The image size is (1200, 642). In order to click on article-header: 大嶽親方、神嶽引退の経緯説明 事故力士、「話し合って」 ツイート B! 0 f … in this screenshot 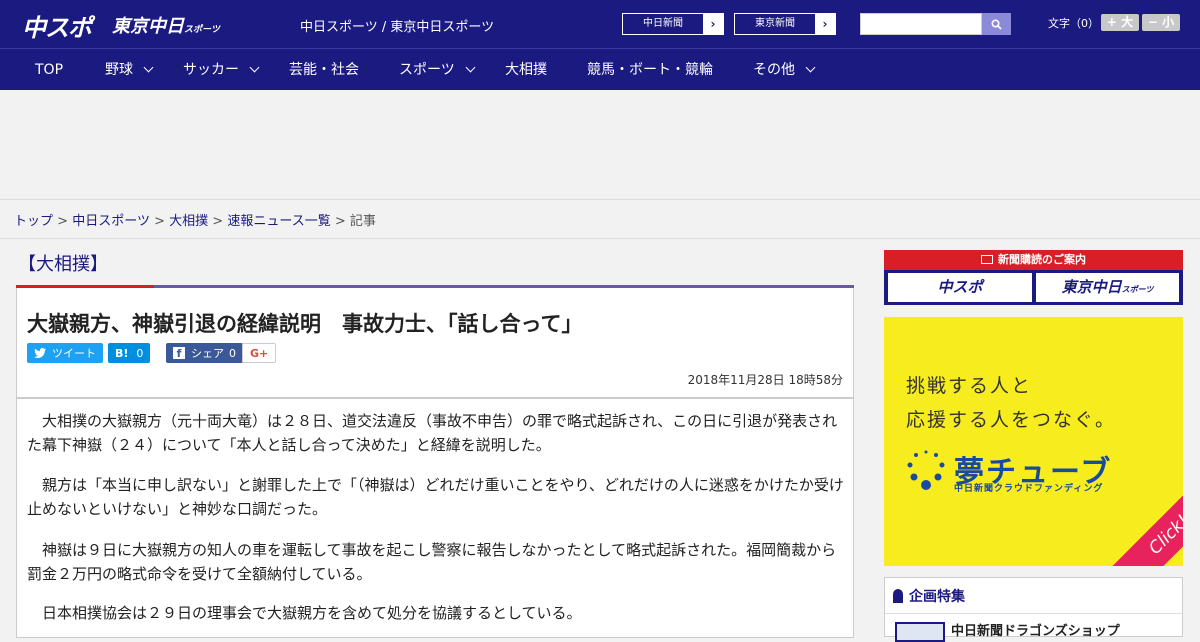, I will do `click(435, 343)`.